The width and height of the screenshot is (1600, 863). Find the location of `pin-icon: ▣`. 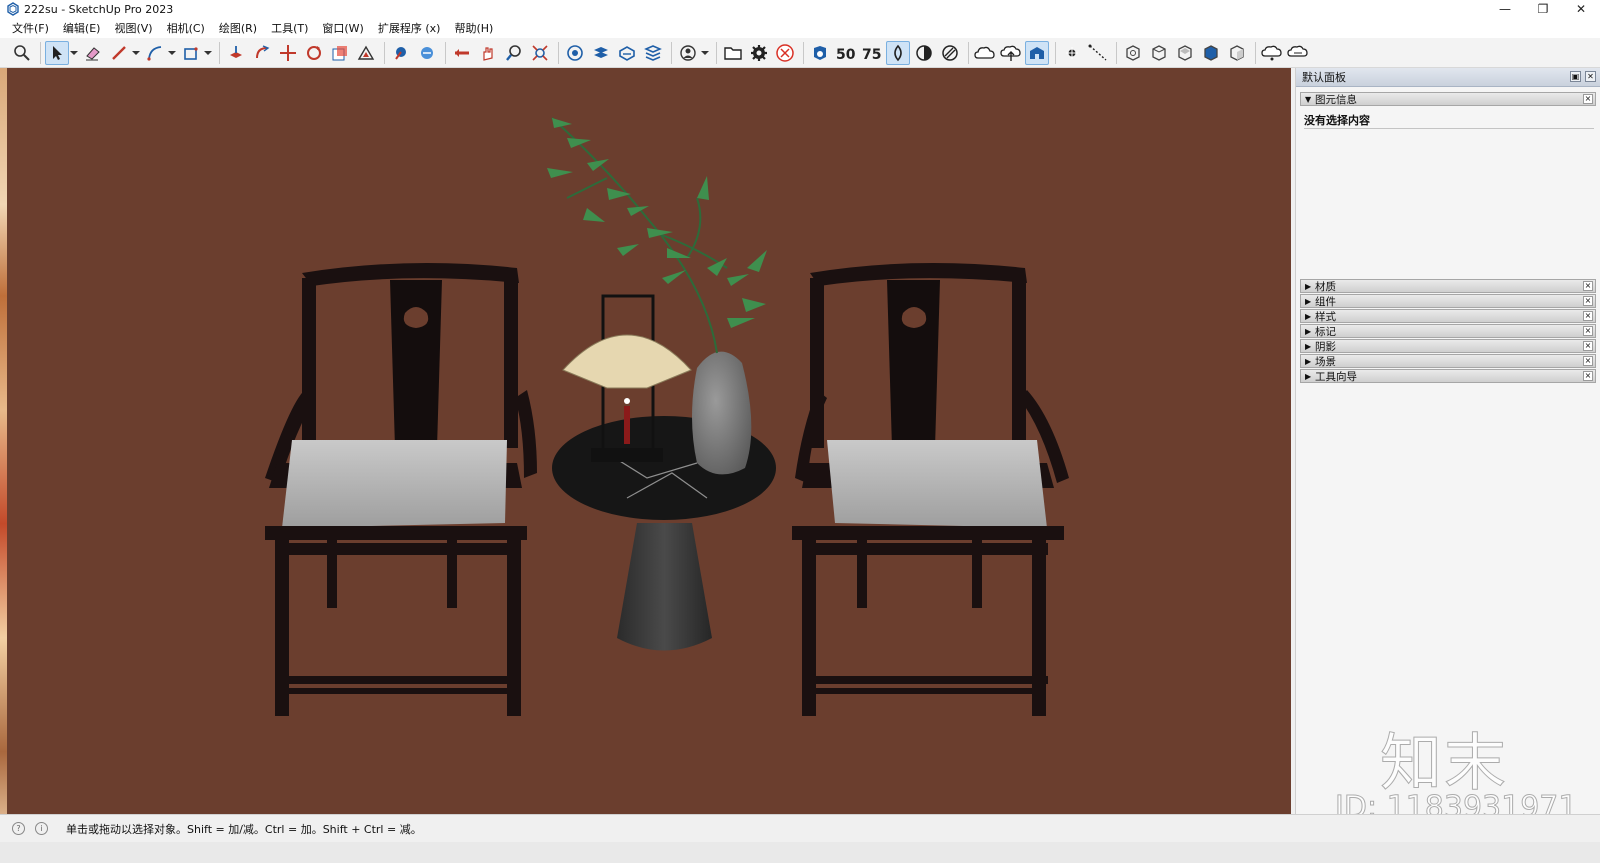

pin-icon: ▣ is located at coordinates (1575, 76).